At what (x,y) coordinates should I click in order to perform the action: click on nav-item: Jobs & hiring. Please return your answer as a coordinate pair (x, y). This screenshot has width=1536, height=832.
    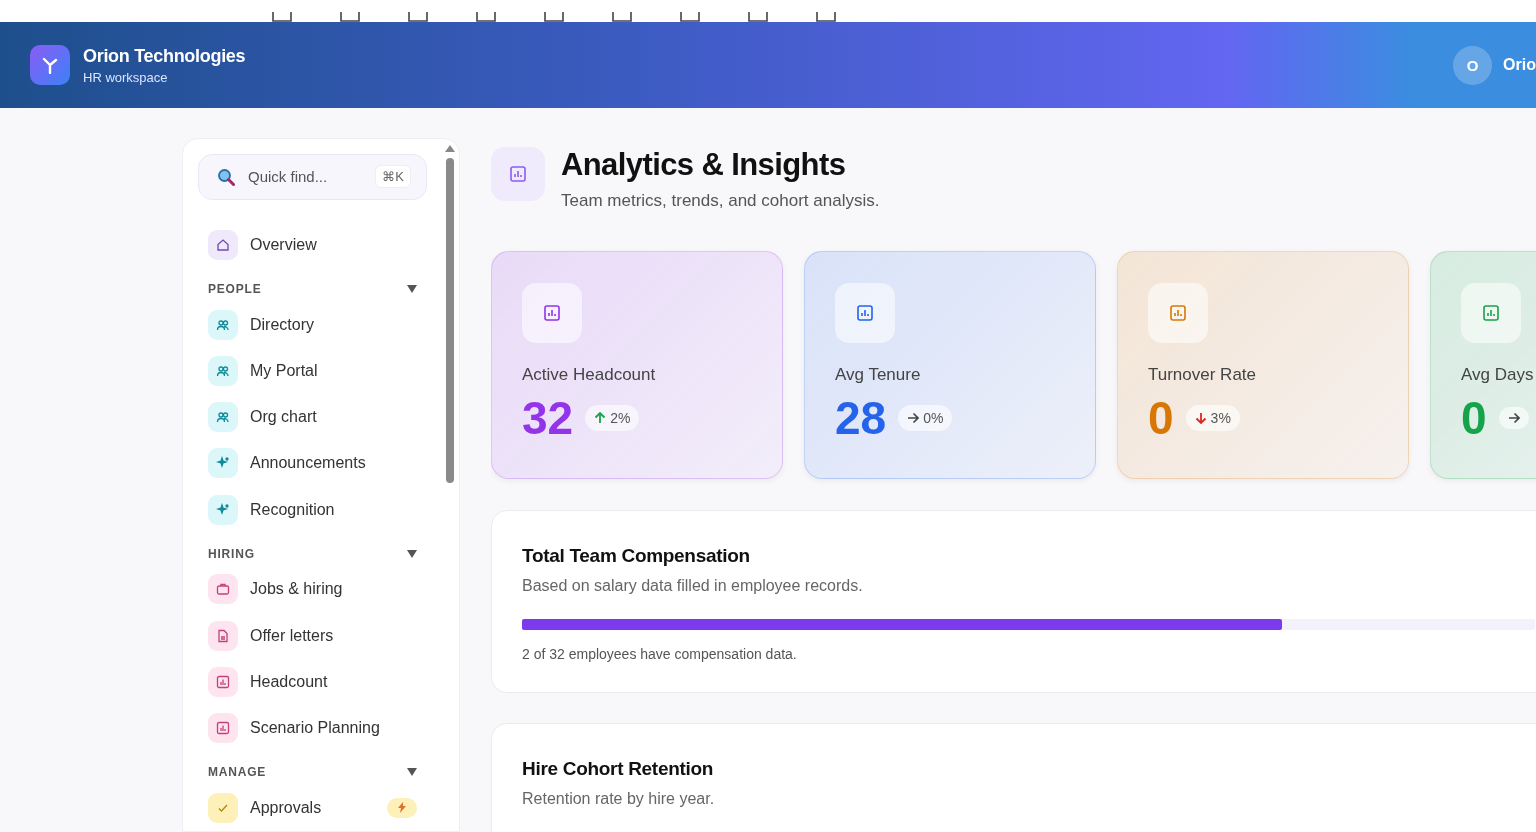
    Looking at the image, I should click on (312, 589).